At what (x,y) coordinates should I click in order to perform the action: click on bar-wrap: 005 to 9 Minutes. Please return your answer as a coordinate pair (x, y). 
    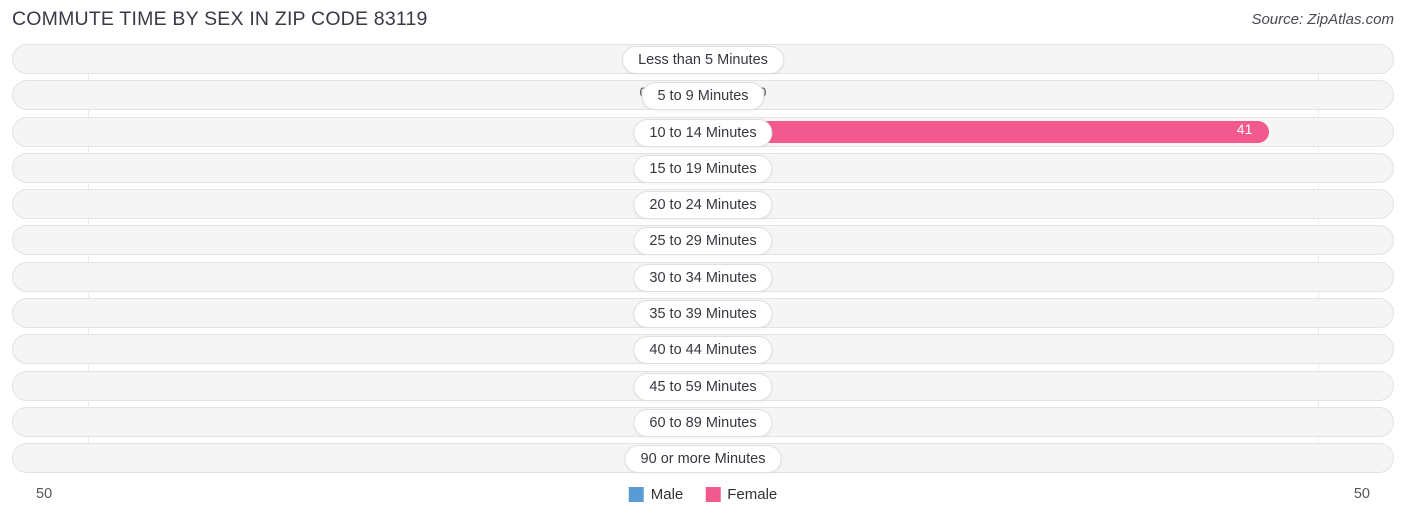
    Looking at the image, I should click on (703, 96).